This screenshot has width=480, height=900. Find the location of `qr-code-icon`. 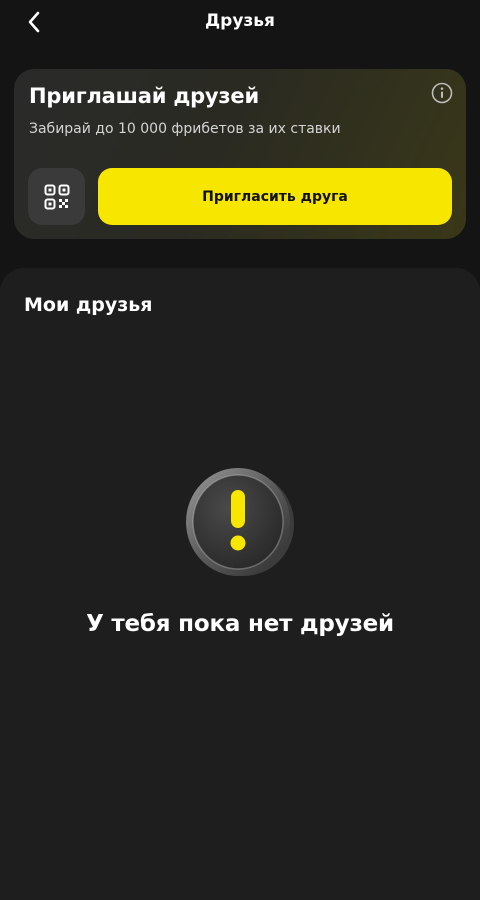

qr-code-icon is located at coordinates (56, 196).